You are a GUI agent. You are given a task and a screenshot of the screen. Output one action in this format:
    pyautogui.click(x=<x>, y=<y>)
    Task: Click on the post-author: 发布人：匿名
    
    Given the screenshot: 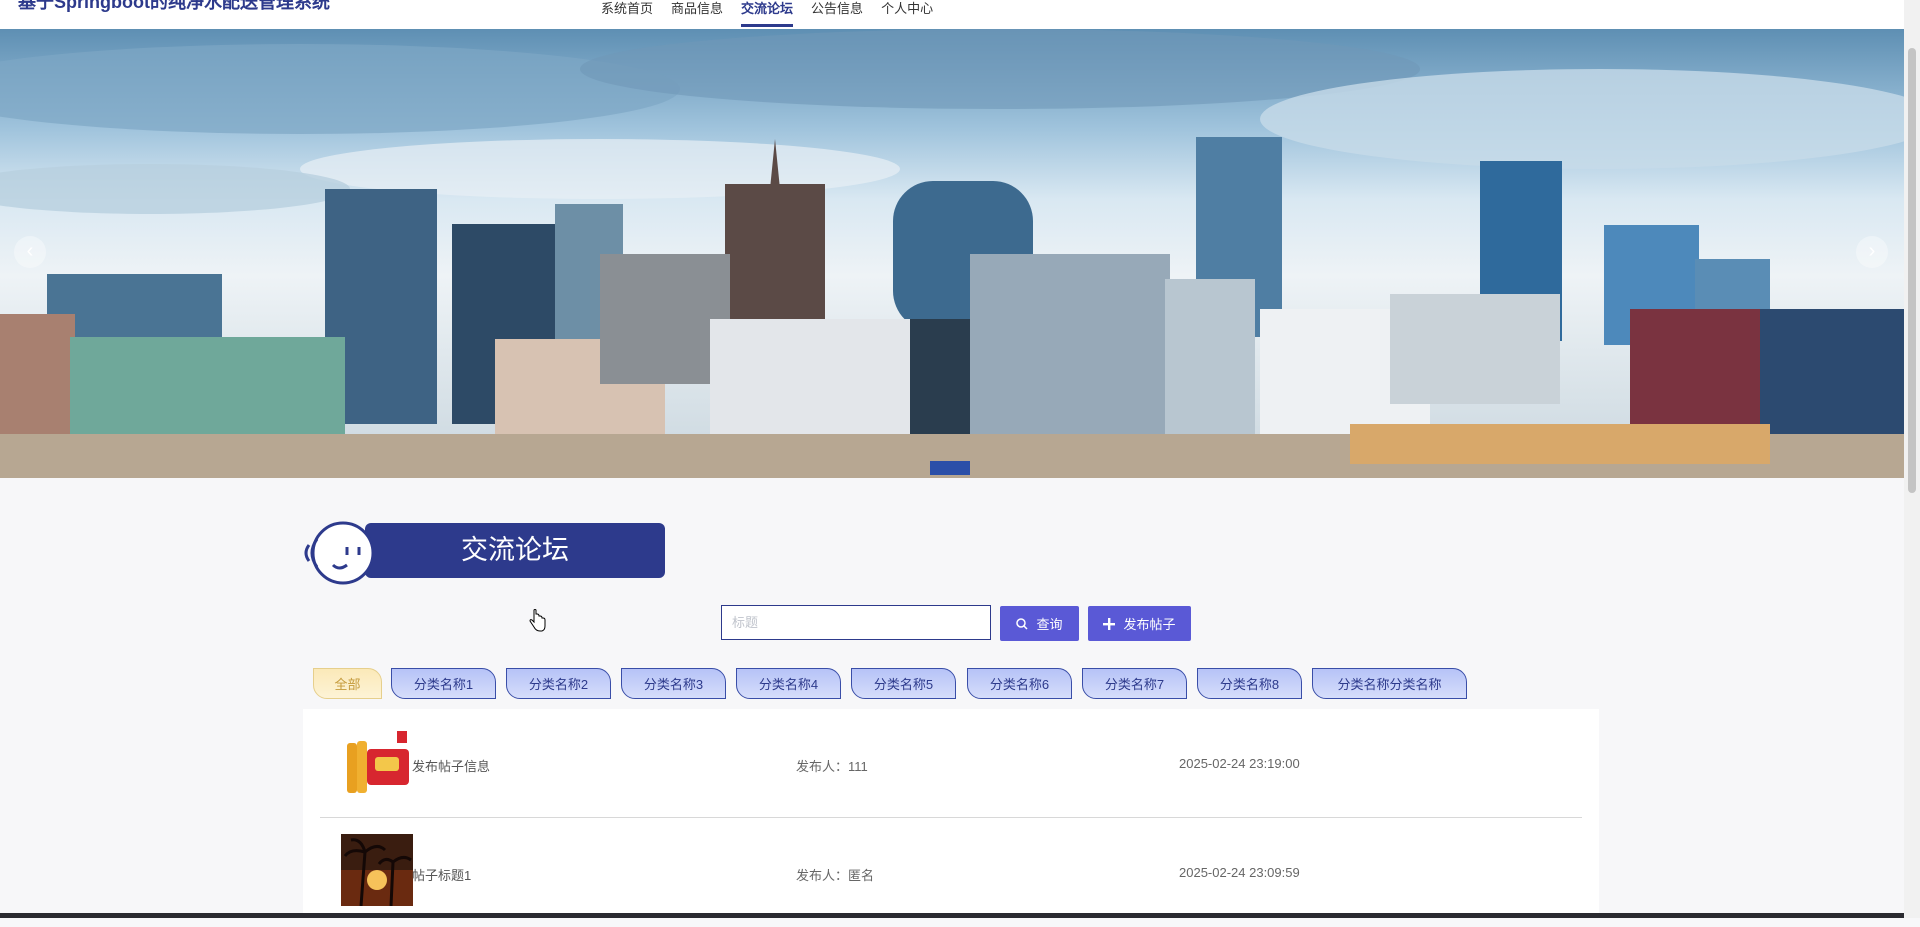 What is the action you would take?
    pyautogui.click(x=835, y=875)
    